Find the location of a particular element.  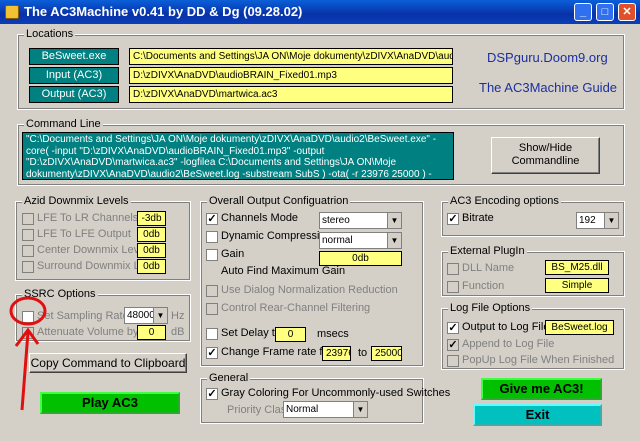

dll-name-label: DLL Name is located at coordinates (488, 268).